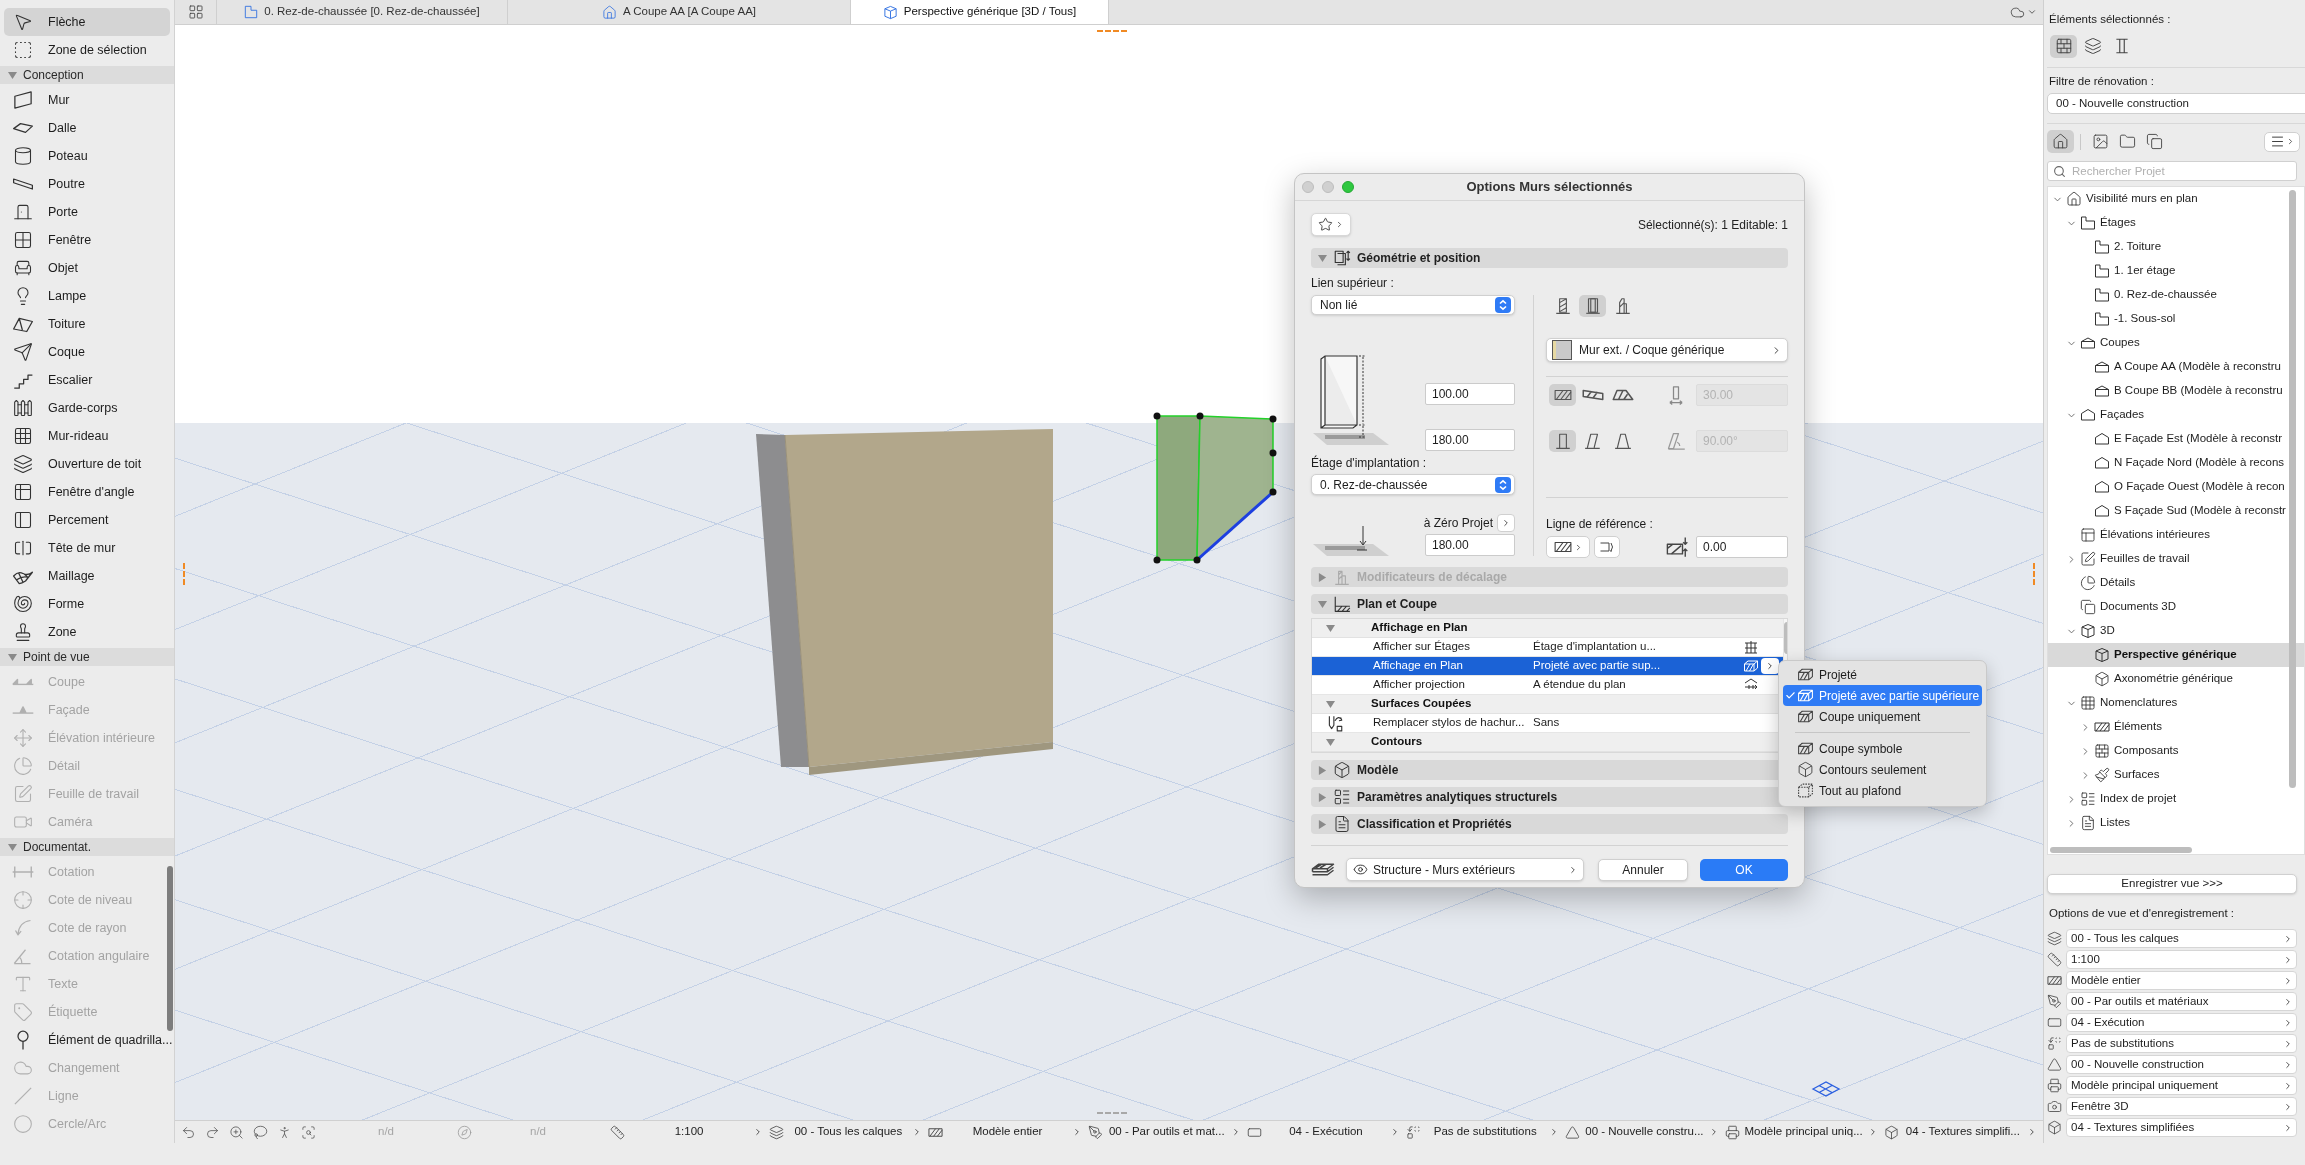 This screenshot has width=2305, height=1165. I want to click on view-setting-button: 1:100, so click(690, 1132).